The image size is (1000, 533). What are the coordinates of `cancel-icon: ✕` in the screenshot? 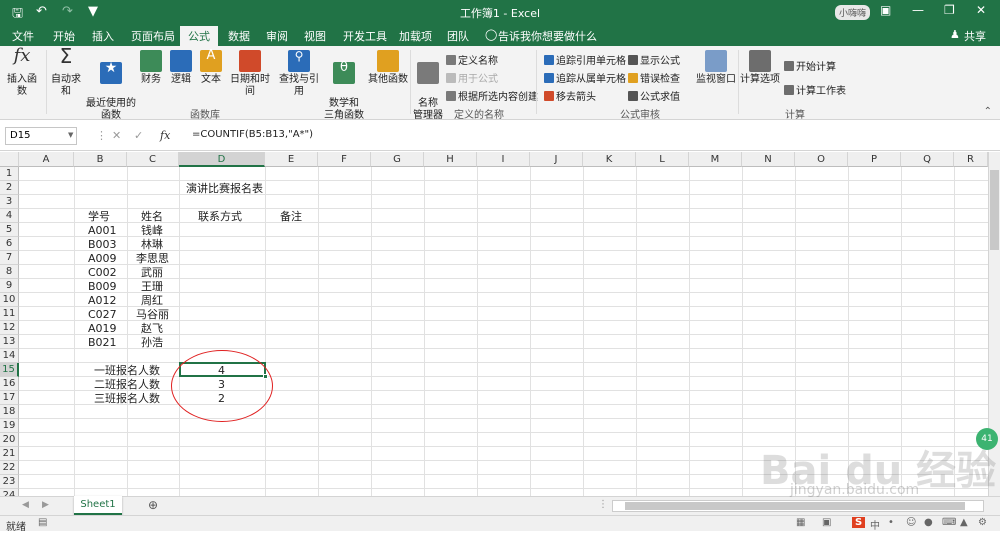 It's located at (116, 135).